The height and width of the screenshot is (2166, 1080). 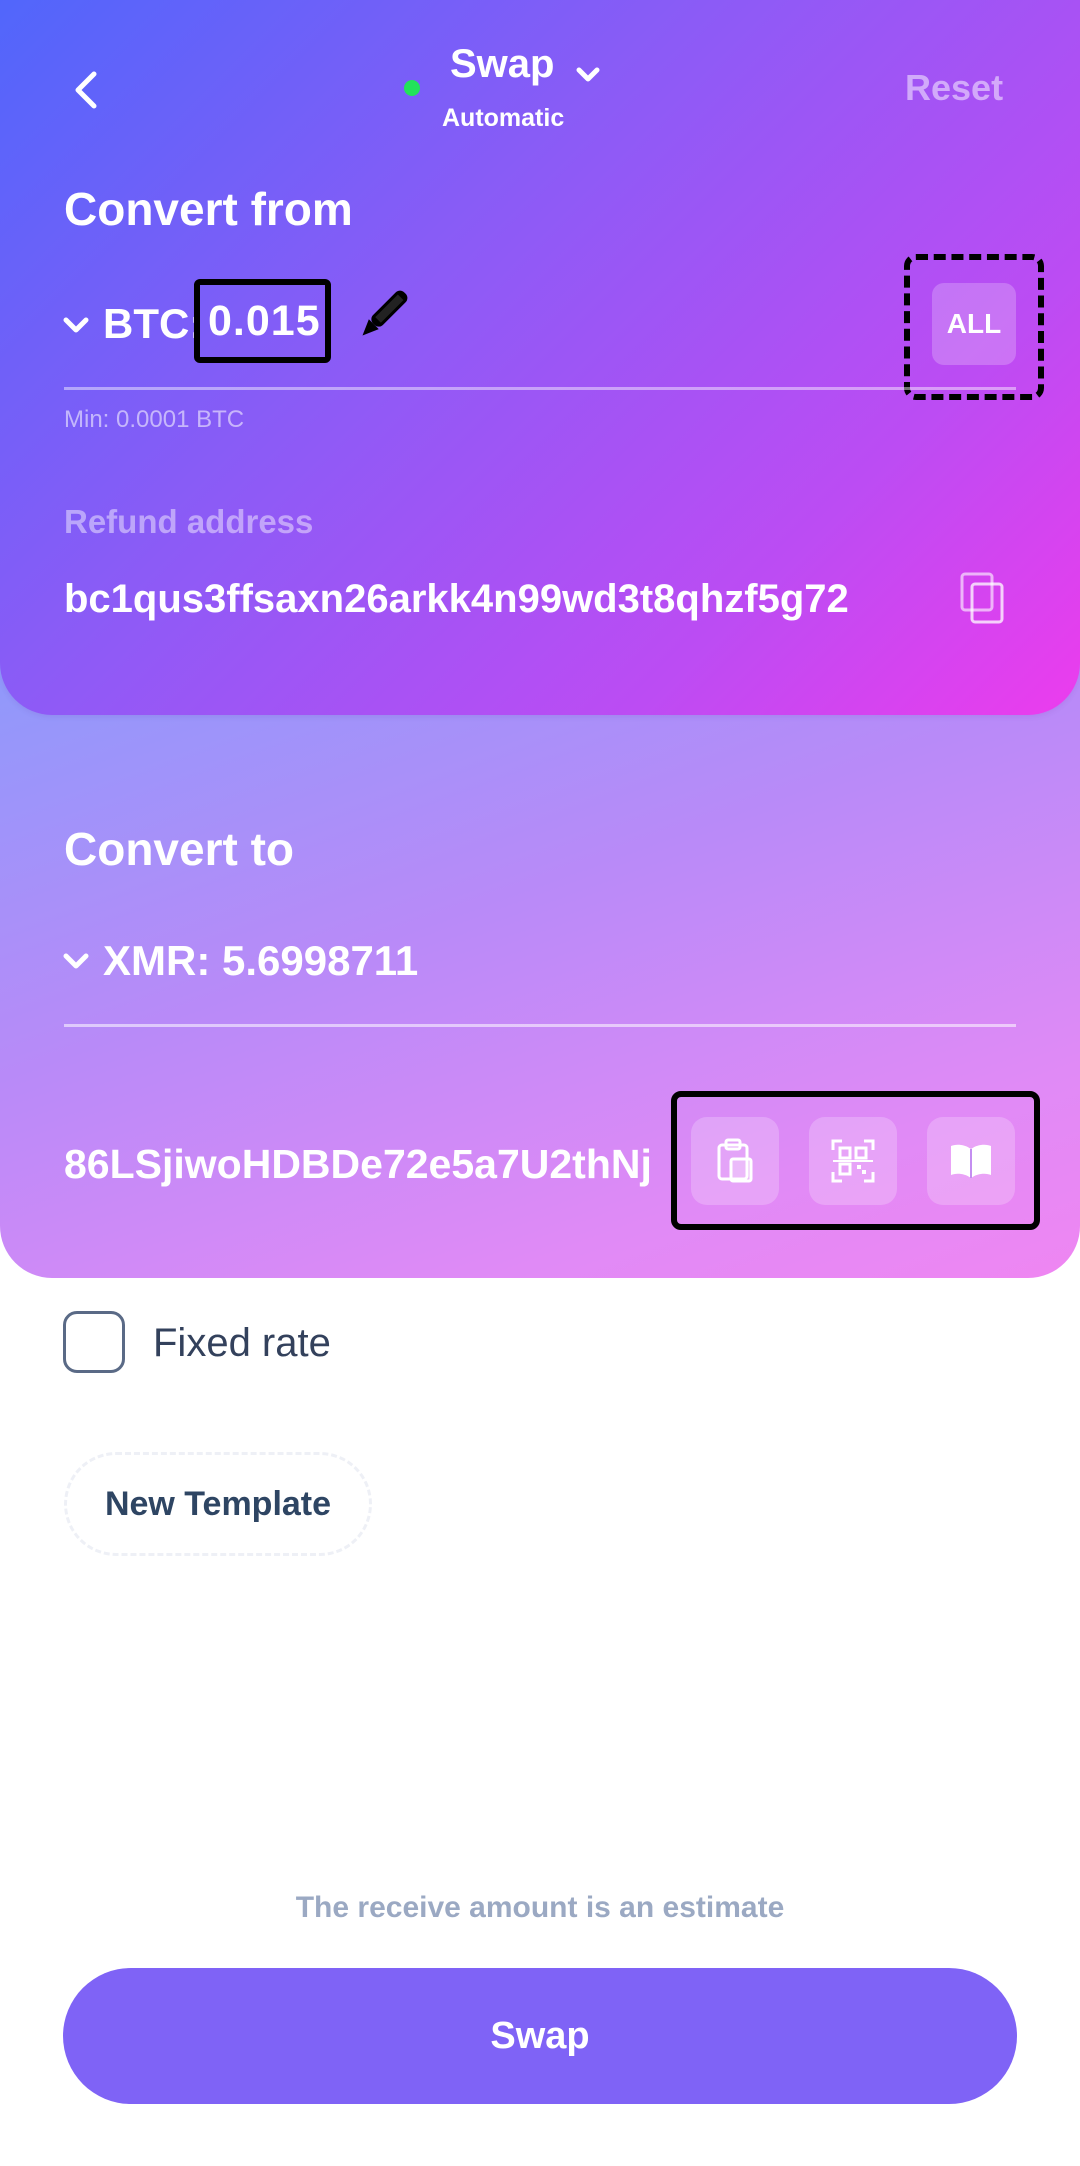 I want to click on clipboard-icon, so click(x=735, y=1160).